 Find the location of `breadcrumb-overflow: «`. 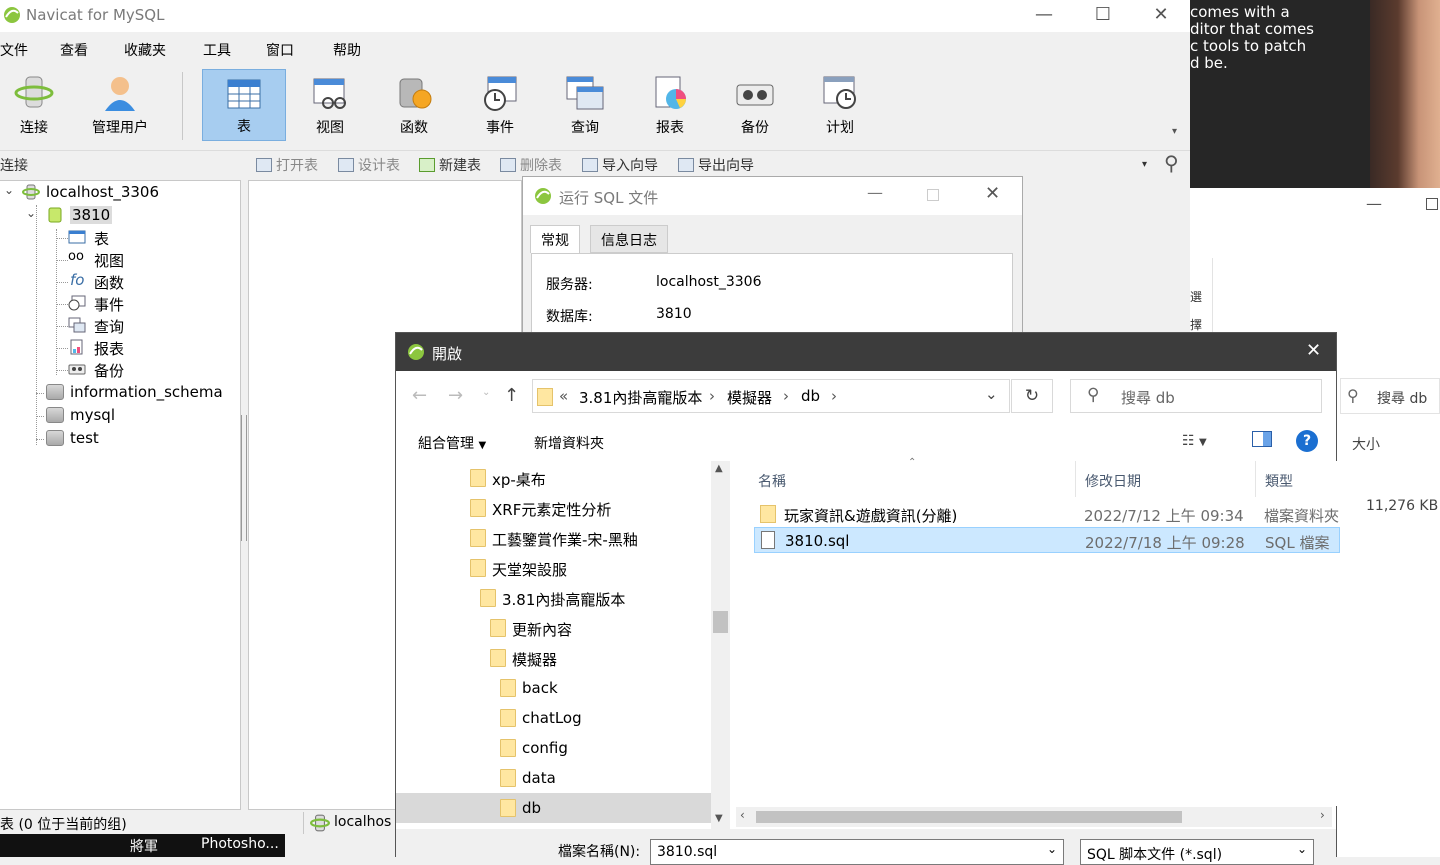

breadcrumb-overflow: « is located at coordinates (563, 396).